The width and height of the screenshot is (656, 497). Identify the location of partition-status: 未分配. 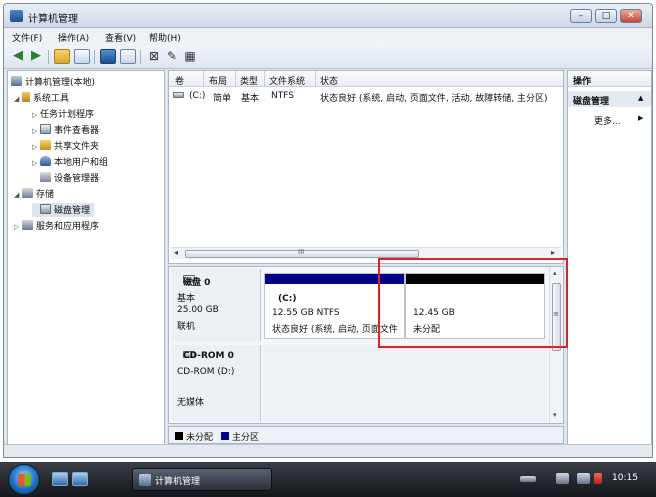
(427, 330).